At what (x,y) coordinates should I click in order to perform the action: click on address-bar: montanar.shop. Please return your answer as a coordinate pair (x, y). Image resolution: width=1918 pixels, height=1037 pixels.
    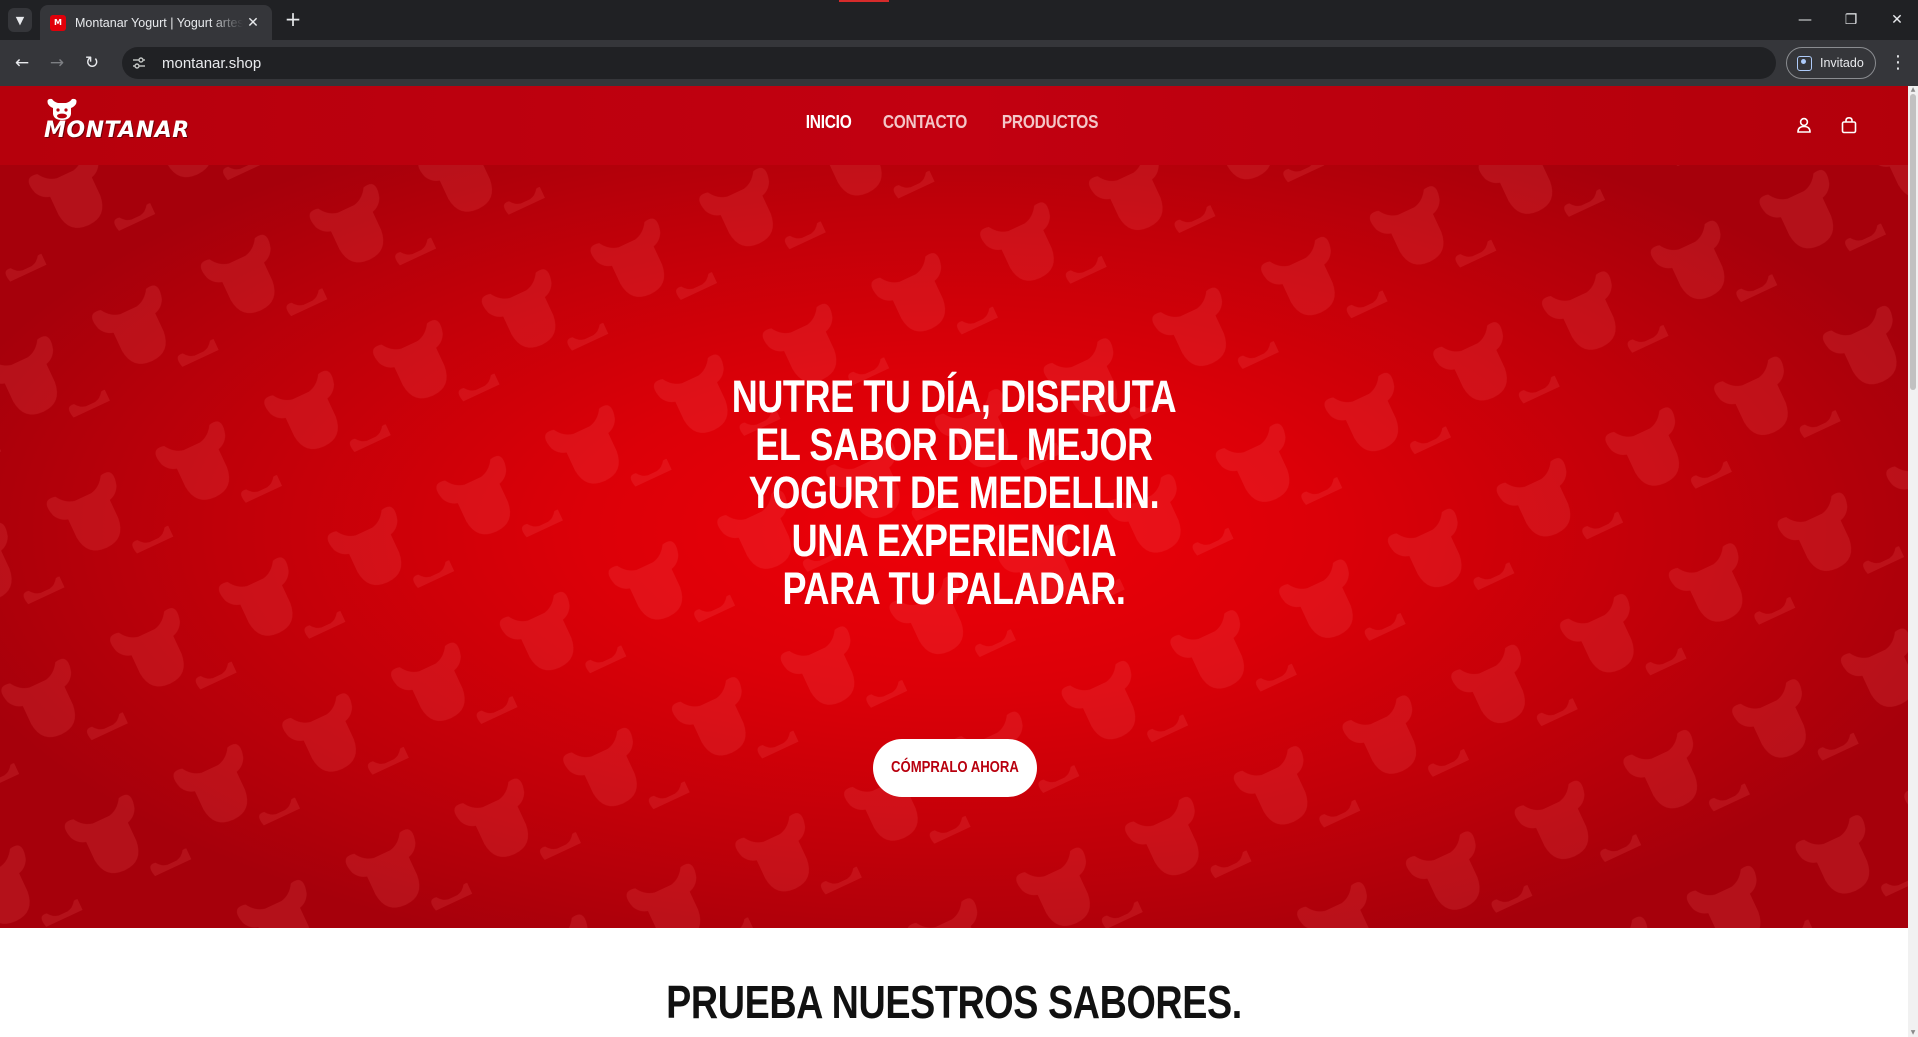
    Looking at the image, I should click on (949, 63).